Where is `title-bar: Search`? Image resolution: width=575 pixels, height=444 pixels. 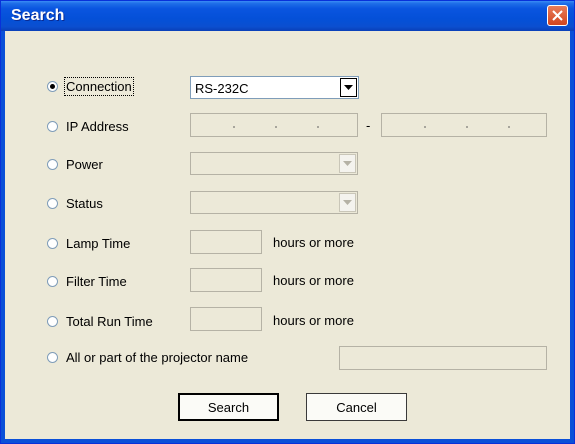 title-bar: Search is located at coordinates (287, 16).